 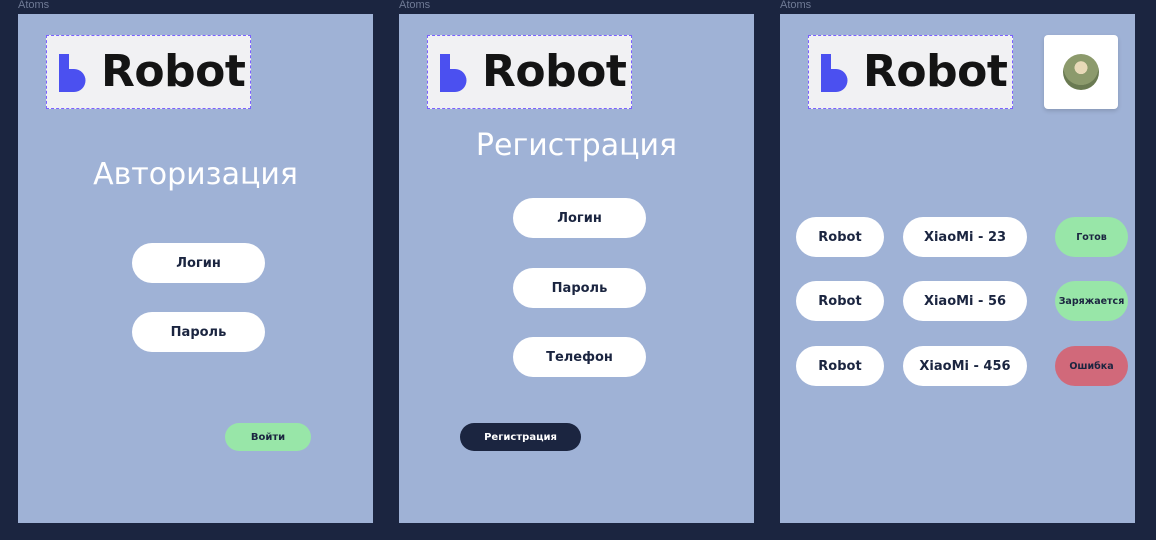 I want to click on status-badge: Ошибка, so click(x=1091, y=366).